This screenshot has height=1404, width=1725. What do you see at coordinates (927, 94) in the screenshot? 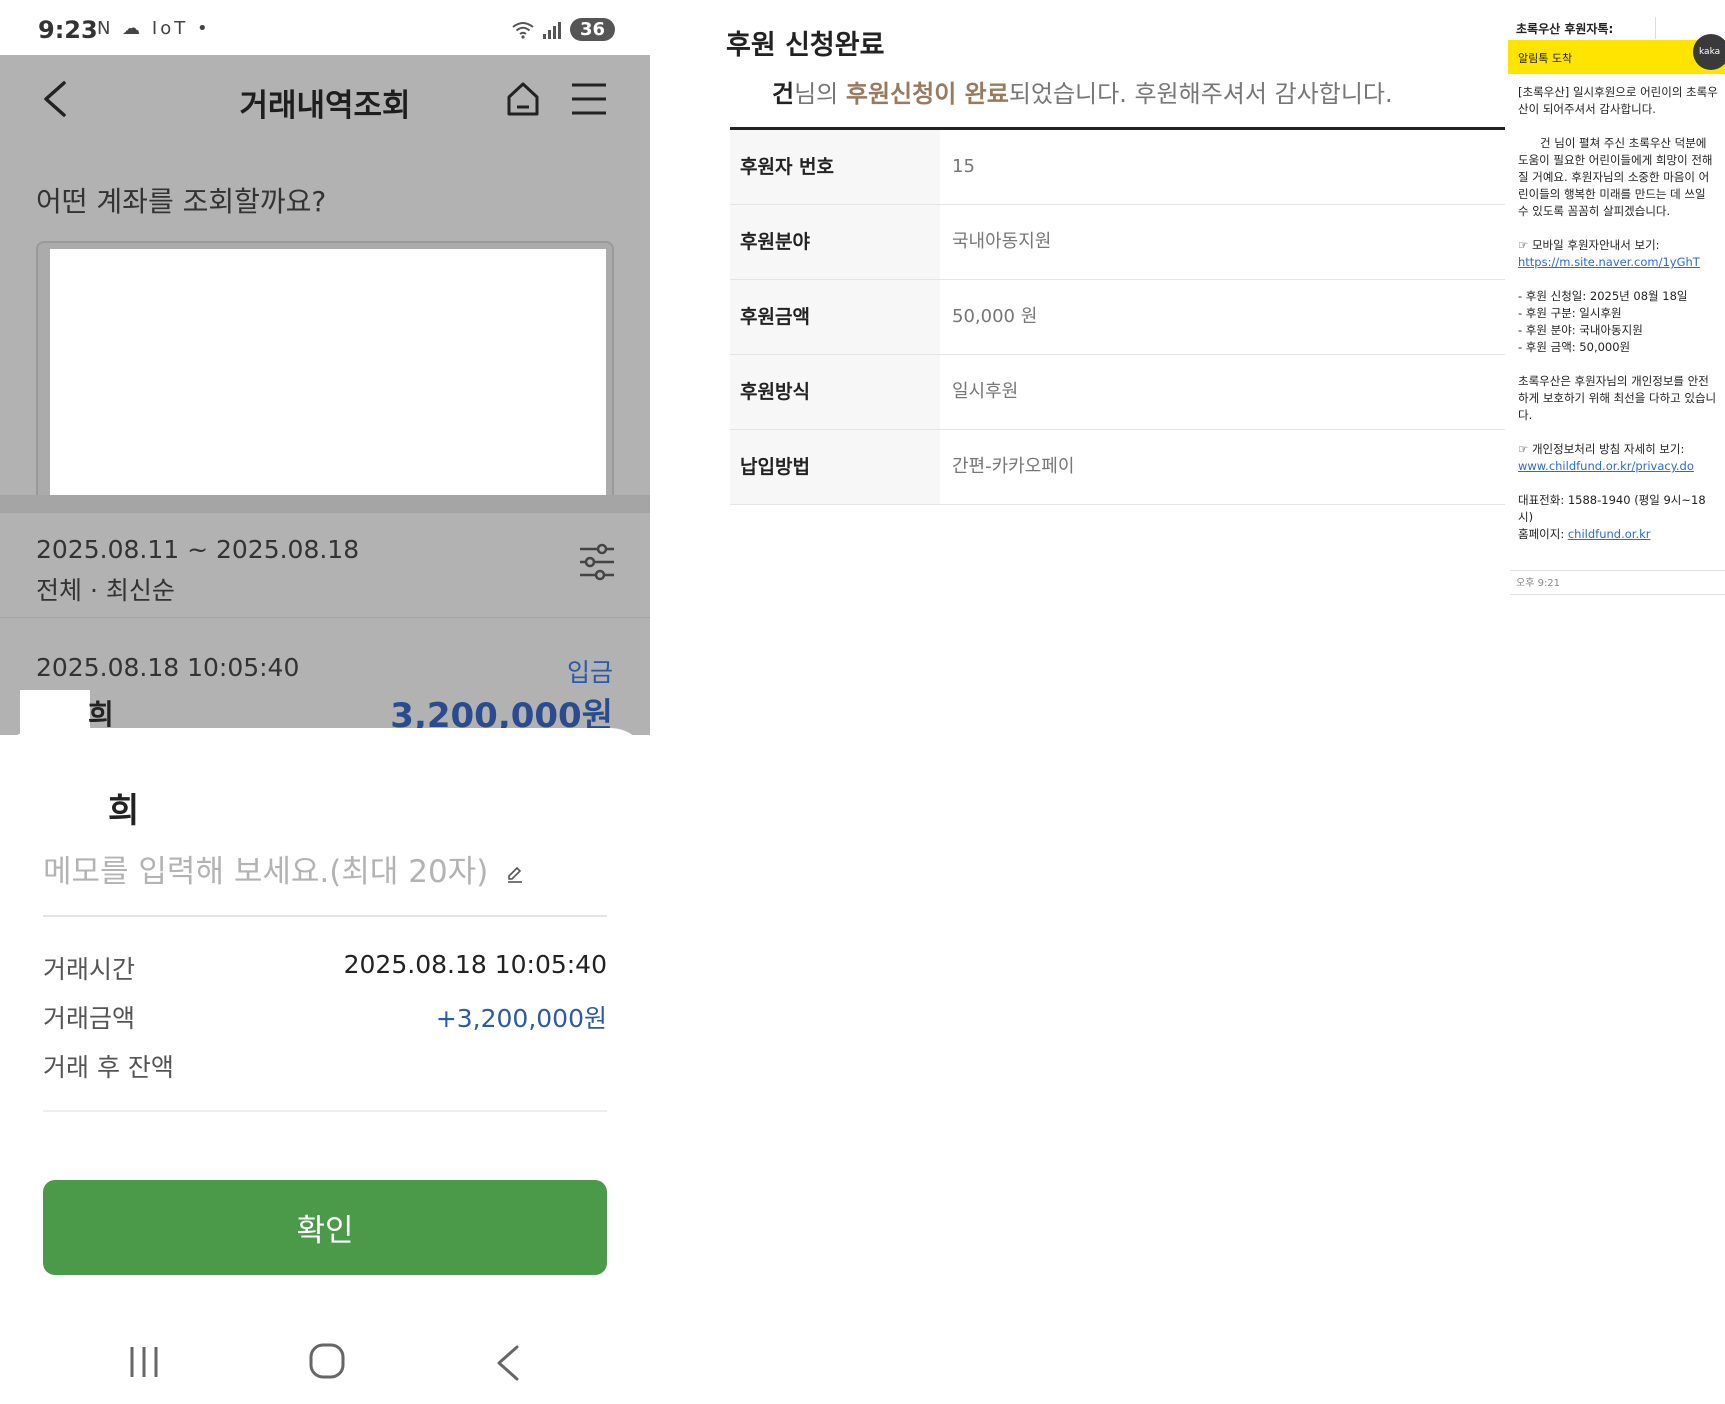
I see `message-highlight: 후원신청이 완료` at bounding box center [927, 94].